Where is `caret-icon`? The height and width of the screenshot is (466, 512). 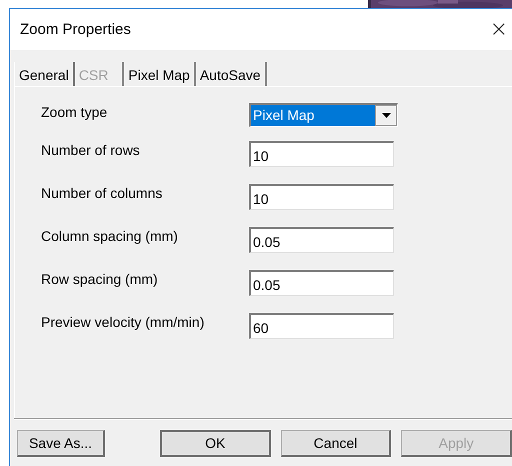 caret-icon is located at coordinates (386, 115).